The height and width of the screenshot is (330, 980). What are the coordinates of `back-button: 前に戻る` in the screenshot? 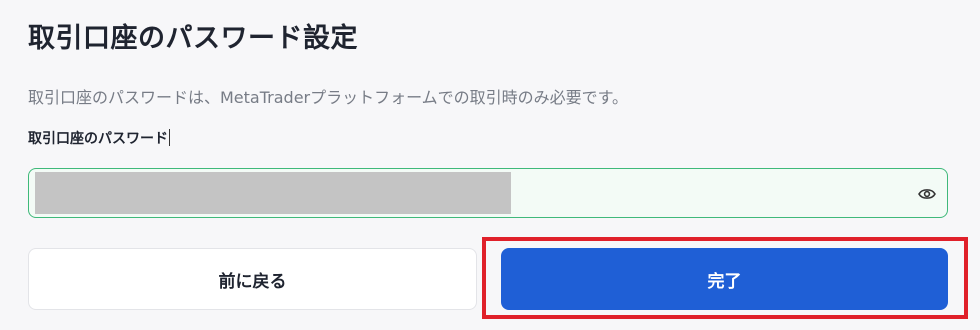 It's located at (252, 279).